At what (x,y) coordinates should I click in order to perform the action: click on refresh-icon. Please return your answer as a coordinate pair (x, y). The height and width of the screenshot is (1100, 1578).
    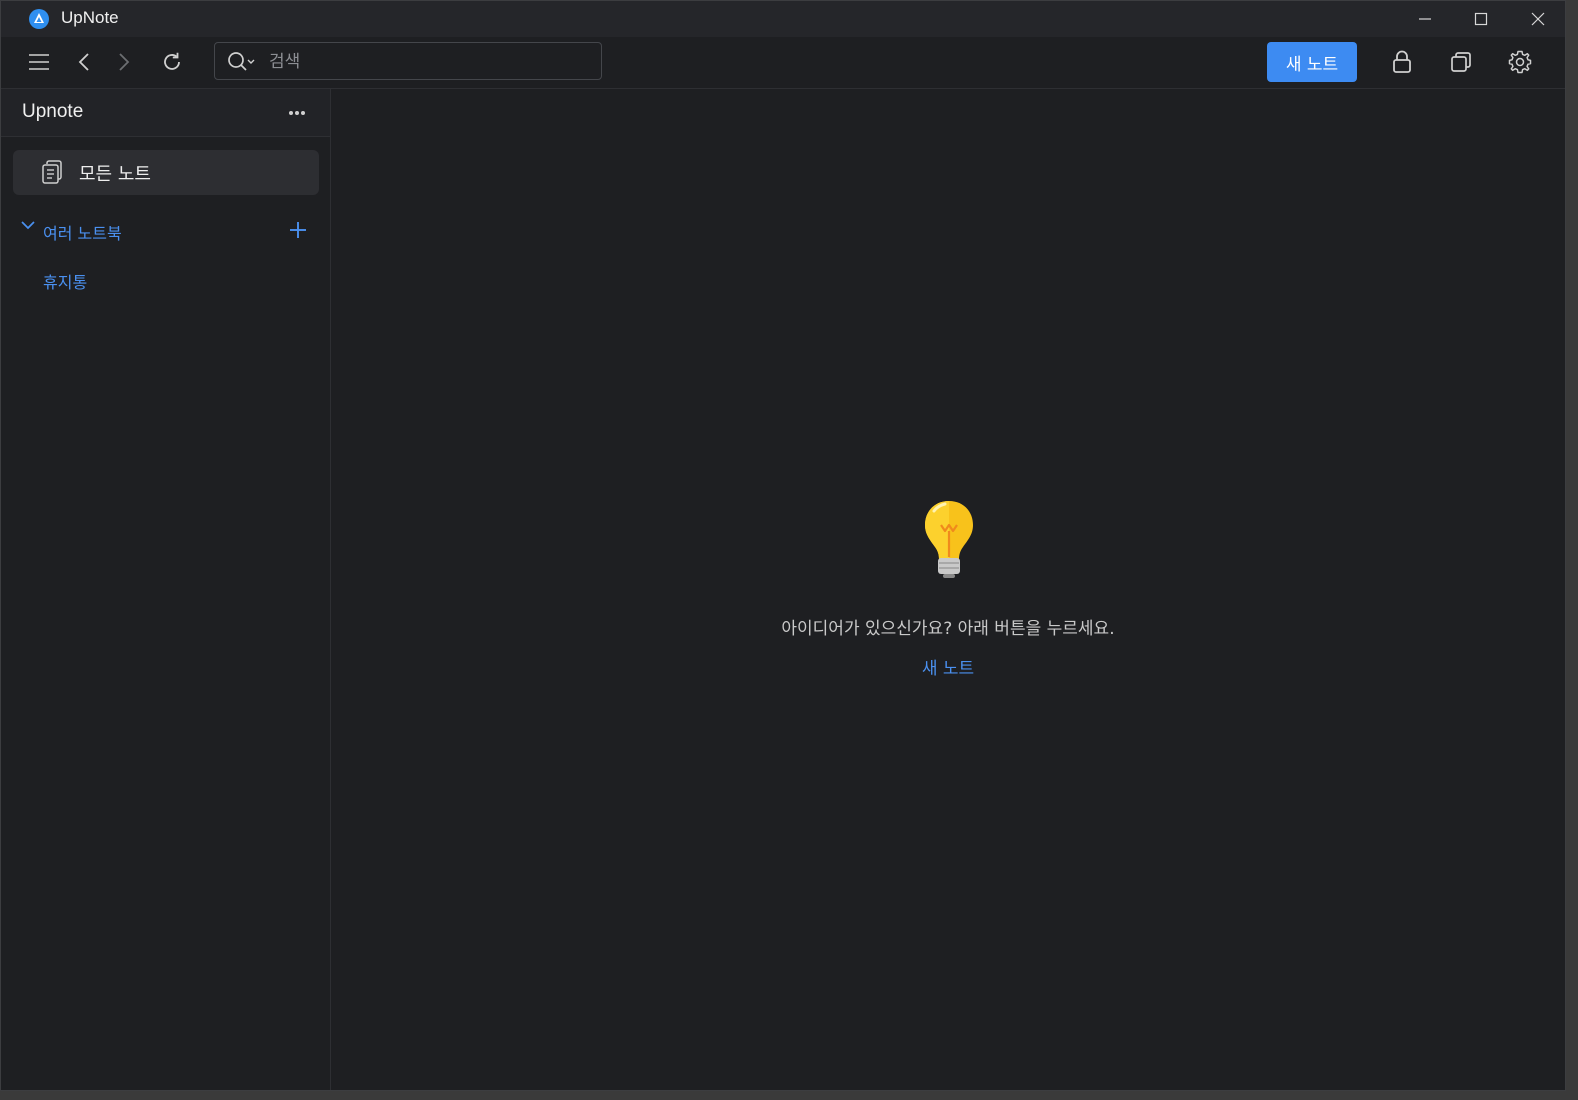
    Looking at the image, I should click on (172, 61).